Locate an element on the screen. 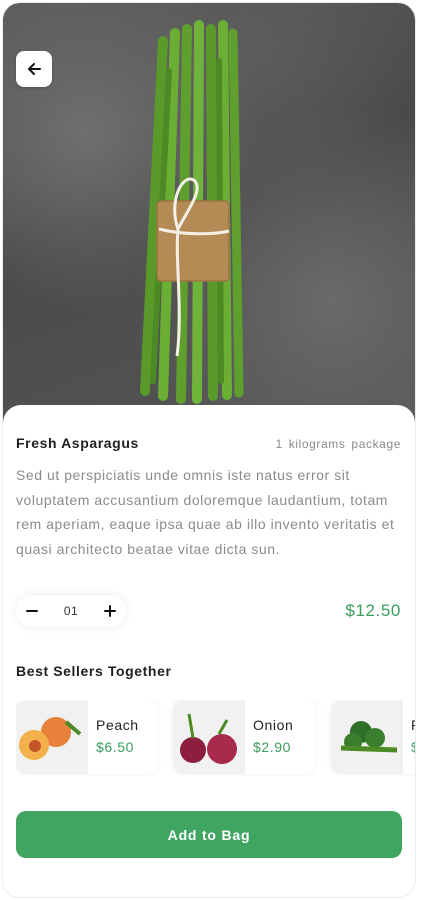  best-sellers-list: Peach $6.50 Onion $2.90 is located at coordinates (215, 738).